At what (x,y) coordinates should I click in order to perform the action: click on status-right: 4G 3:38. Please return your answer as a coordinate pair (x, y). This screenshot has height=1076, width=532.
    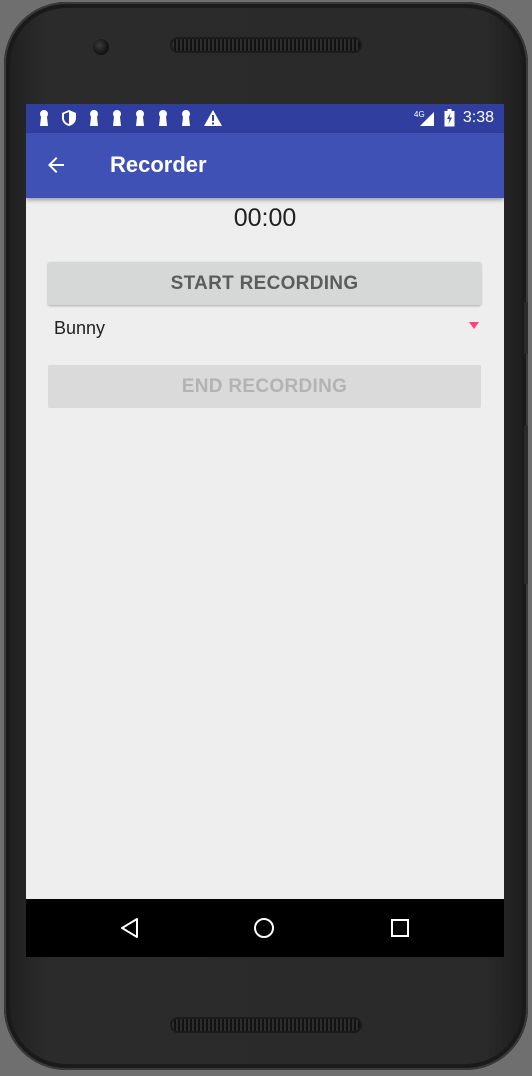
    Looking at the image, I should click on (454, 118).